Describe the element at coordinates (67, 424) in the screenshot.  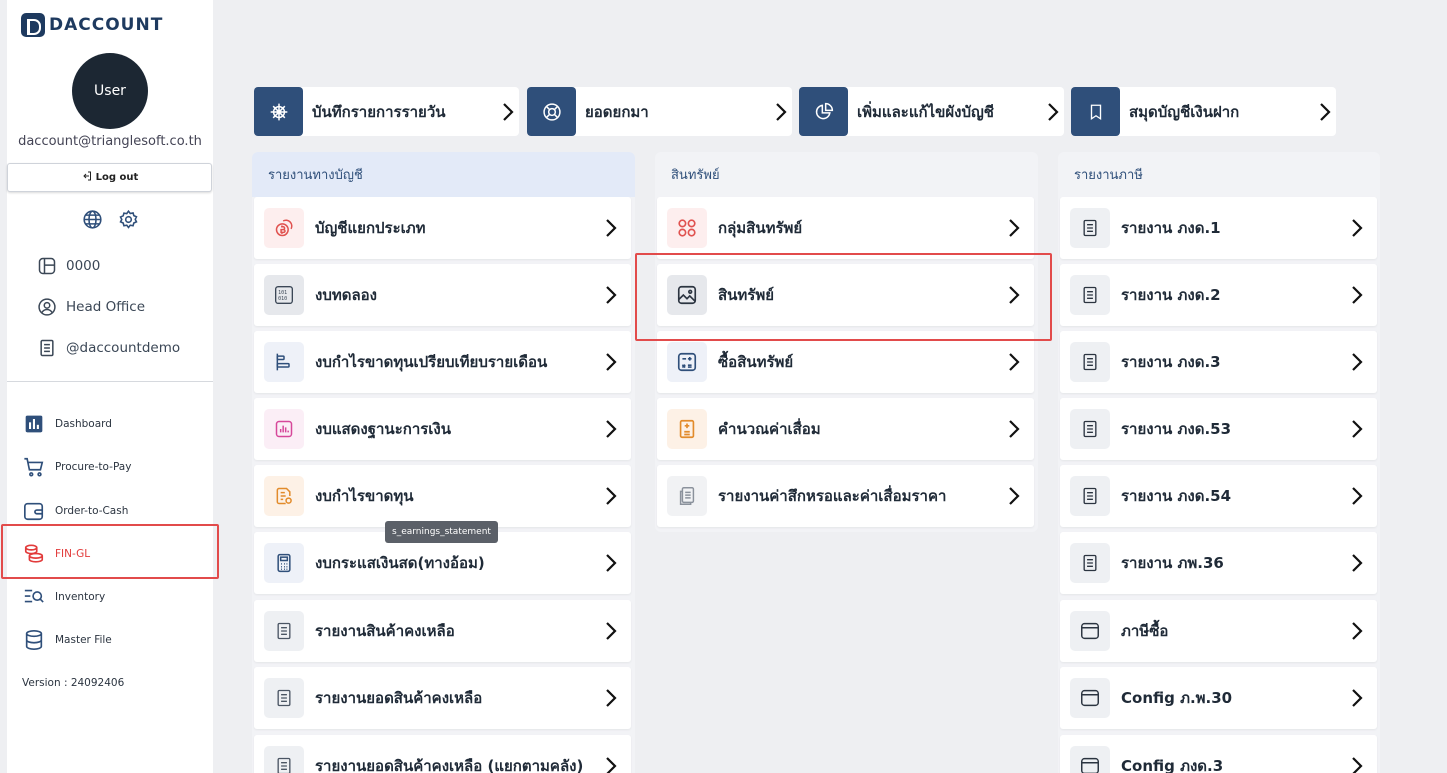
I see `nav-dashboard: Dashboard` at that location.